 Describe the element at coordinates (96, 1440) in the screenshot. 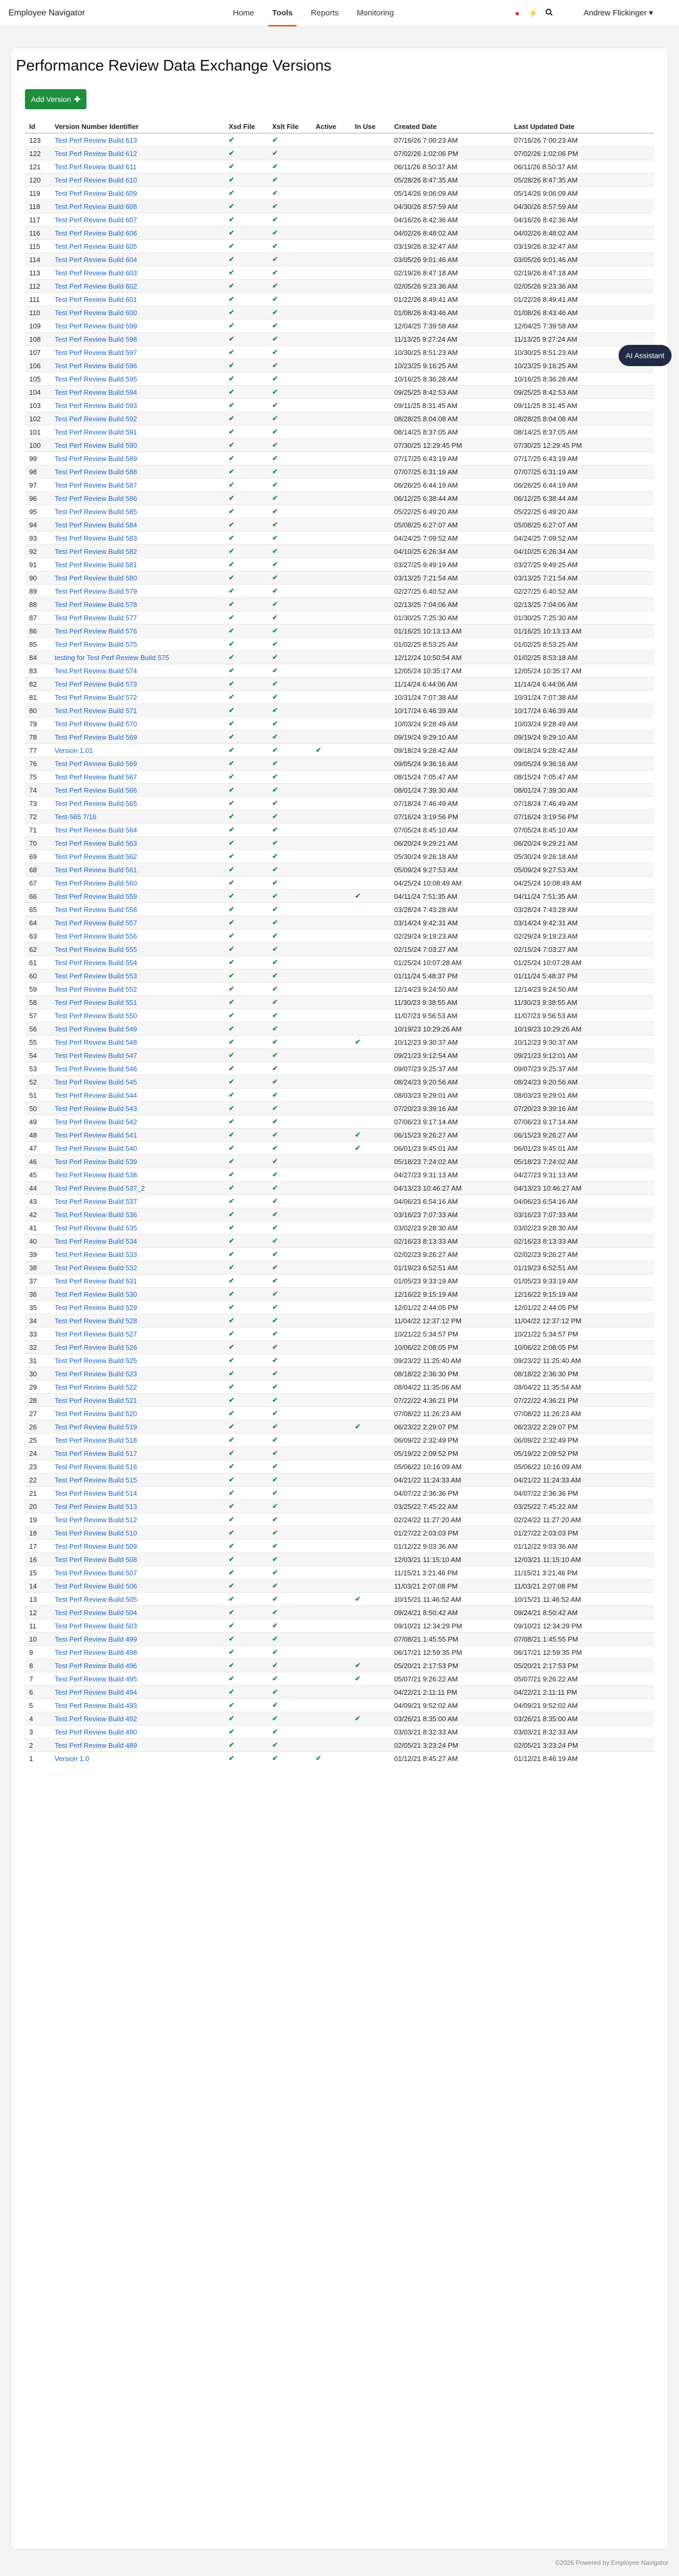

I see `version-link: Test Perf Review Build 518` at that location.